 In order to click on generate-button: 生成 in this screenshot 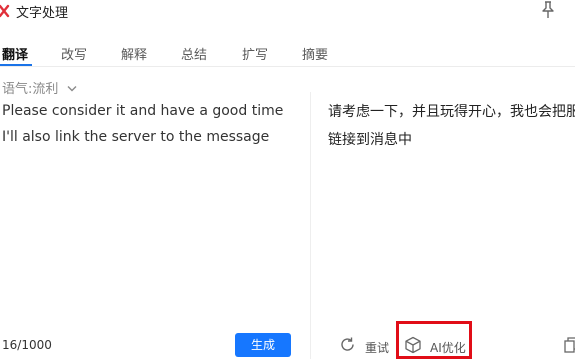, I will do `click(263, 345)`.